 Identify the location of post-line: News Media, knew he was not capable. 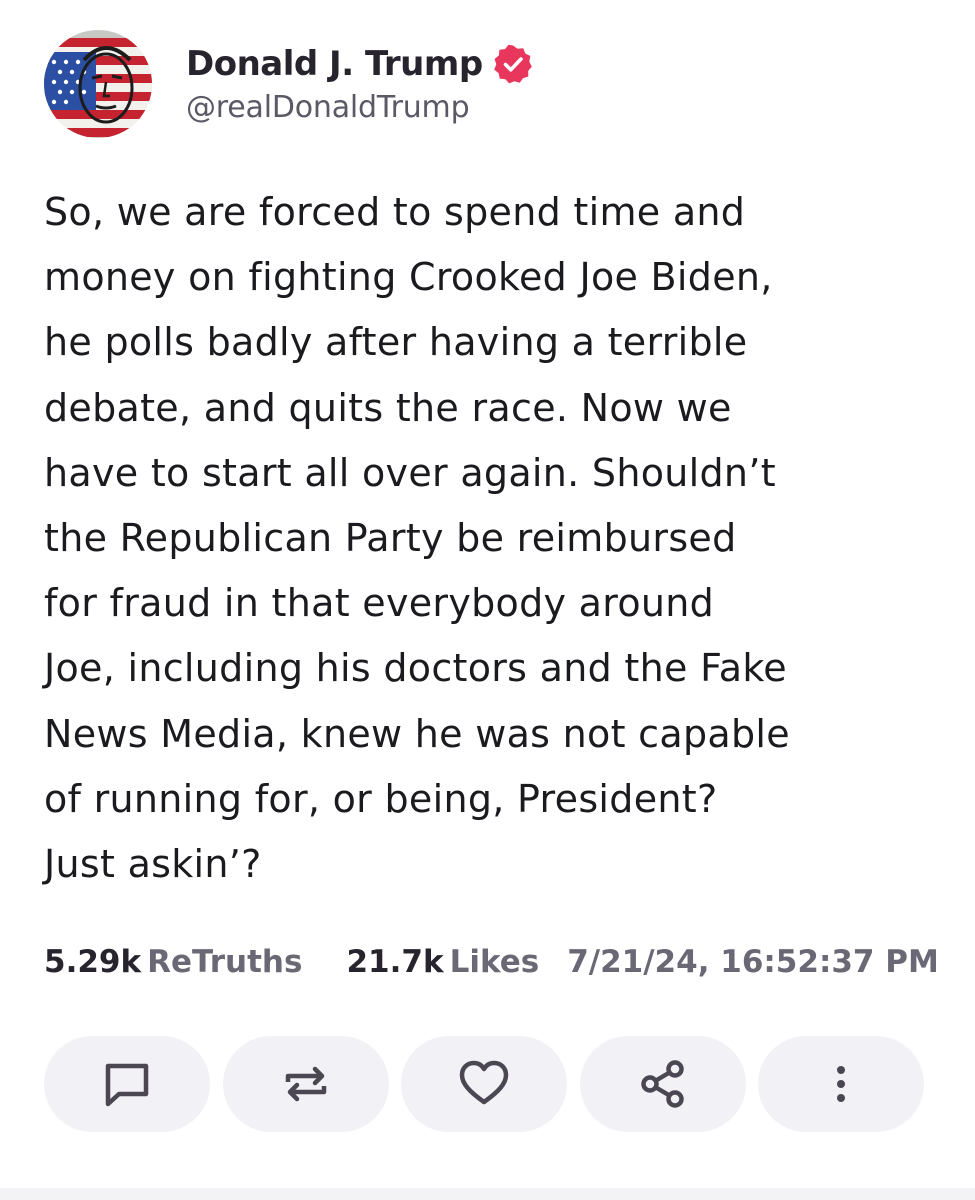
(417, 733).